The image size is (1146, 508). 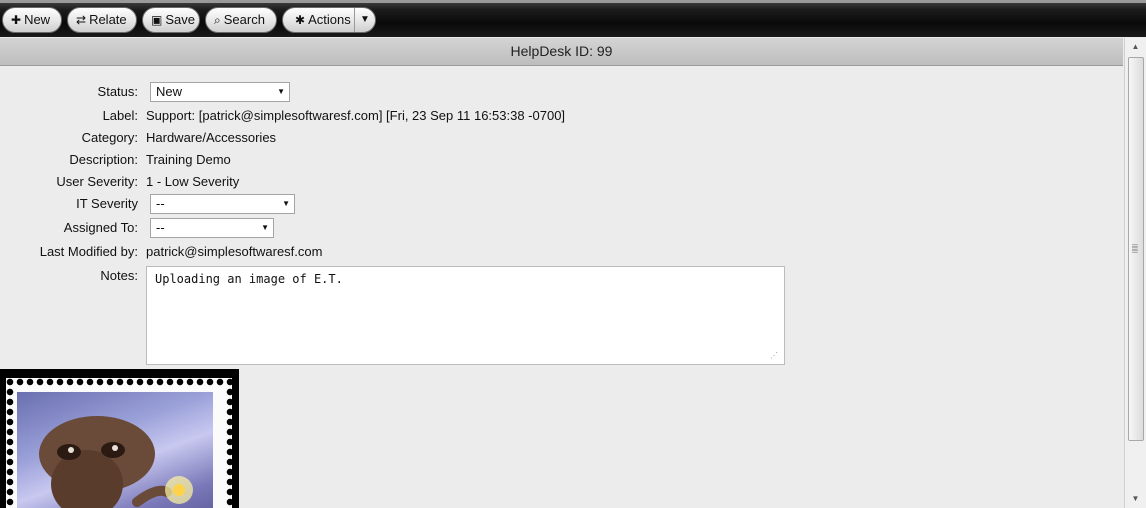 I want to click on assigned-to-select: -- ▼, so click(x=212, y=228).